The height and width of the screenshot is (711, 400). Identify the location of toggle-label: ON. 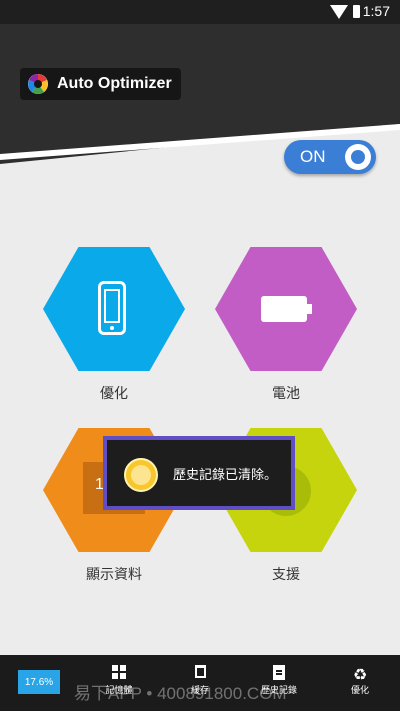
(313, 156).